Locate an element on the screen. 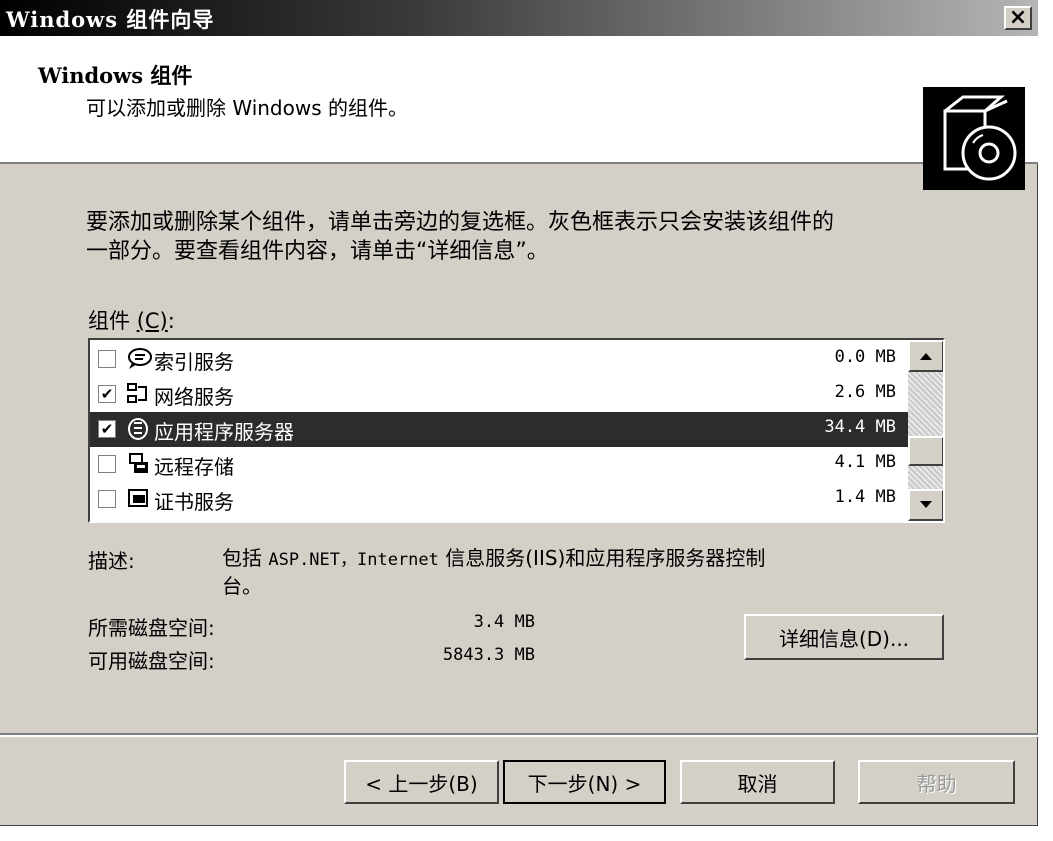 The width and height of the screenshot is (1053, 841). available-space-label: 可用磁盘空间: is located at coordinates (151, 661).